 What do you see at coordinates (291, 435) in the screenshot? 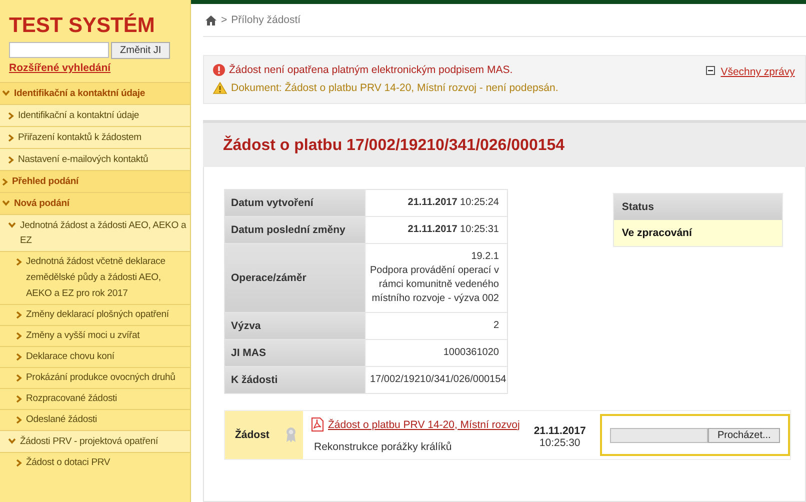
I see `ribbon-icon` at bounding box center [291, 435].